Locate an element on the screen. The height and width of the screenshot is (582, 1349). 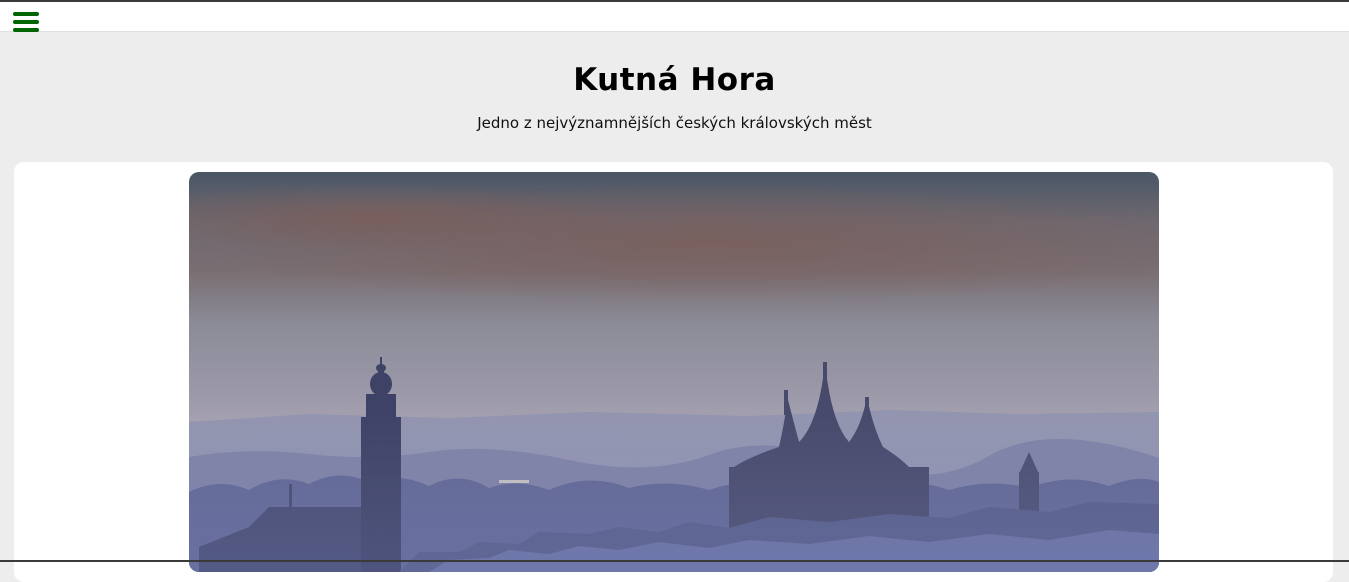
page-title: Kutná Hora is located at coordinates (674, 80).